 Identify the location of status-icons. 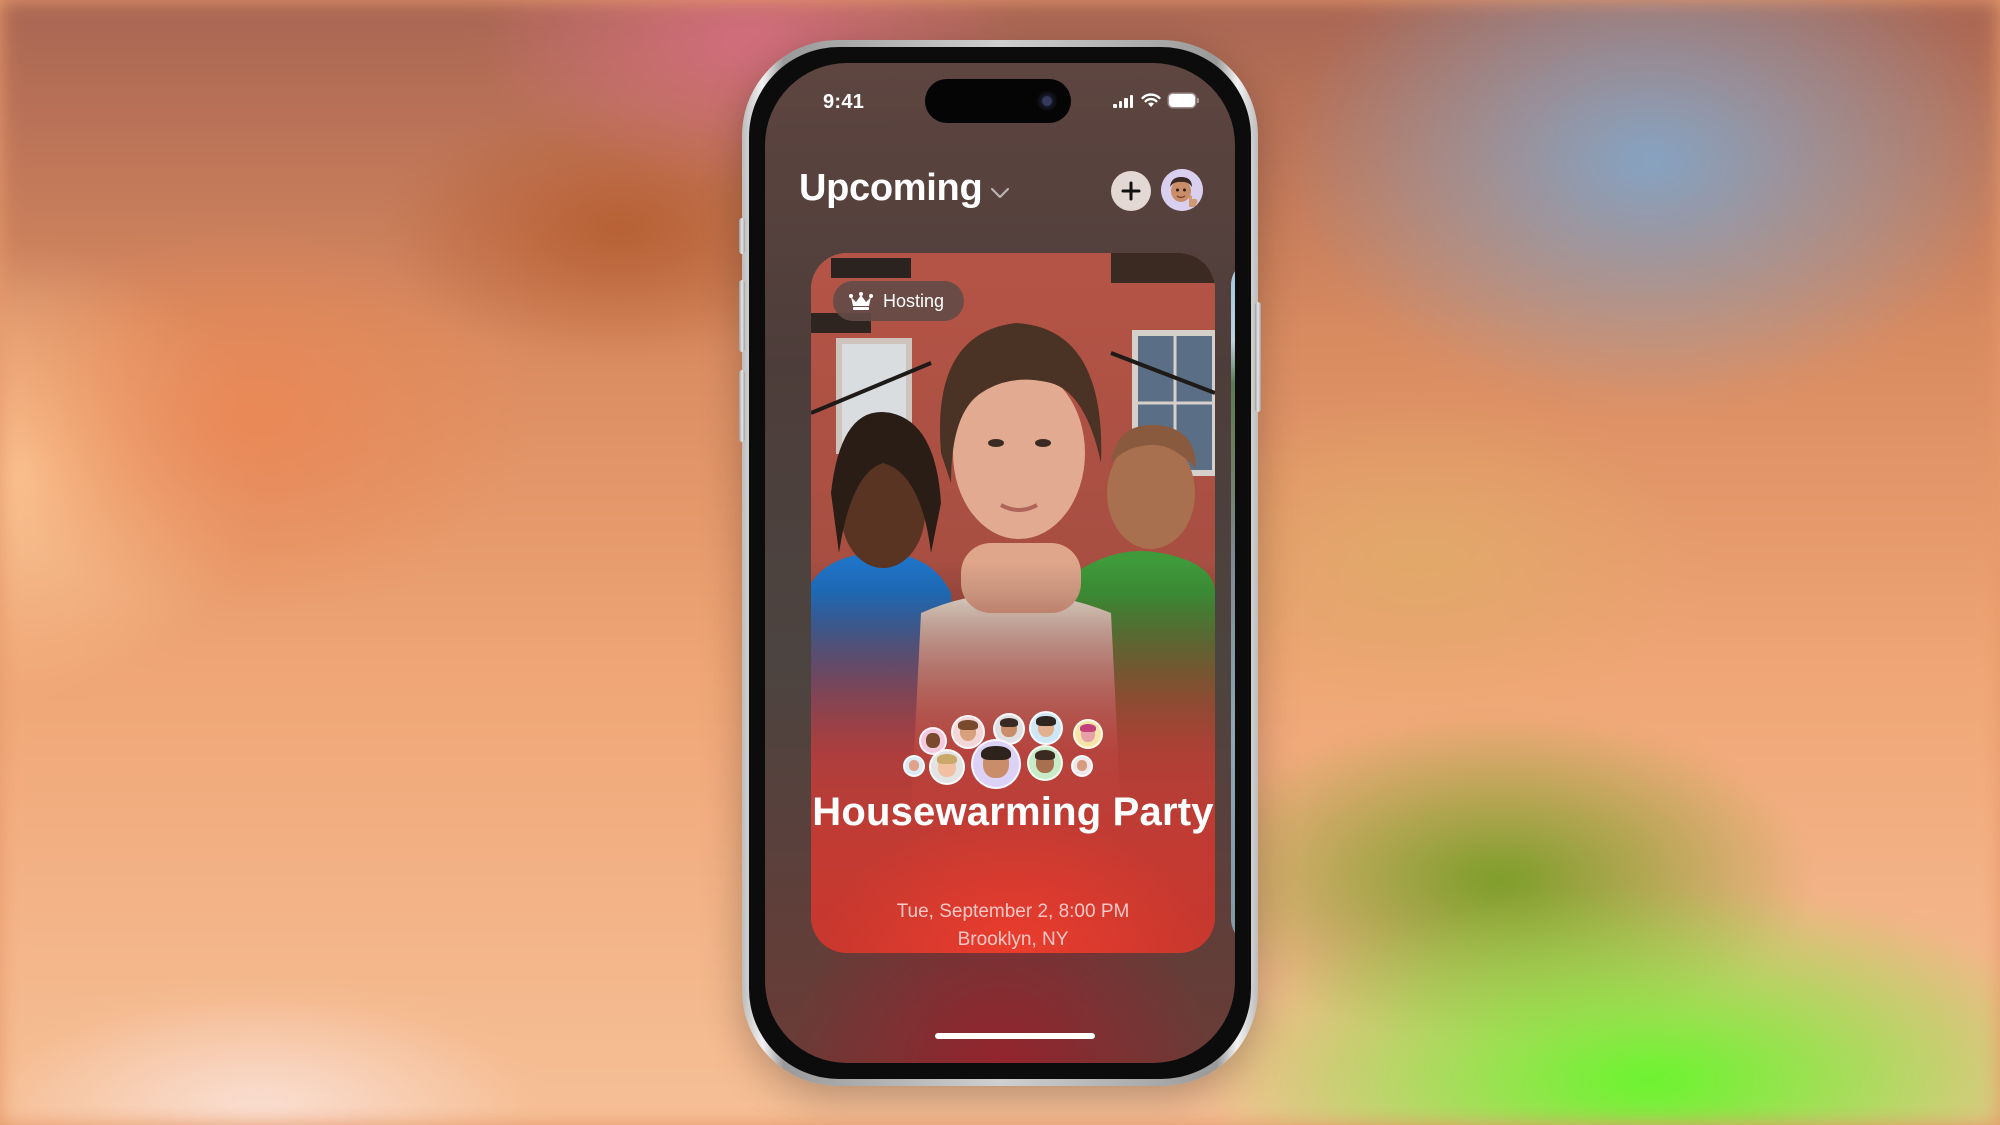
(1156, 100).